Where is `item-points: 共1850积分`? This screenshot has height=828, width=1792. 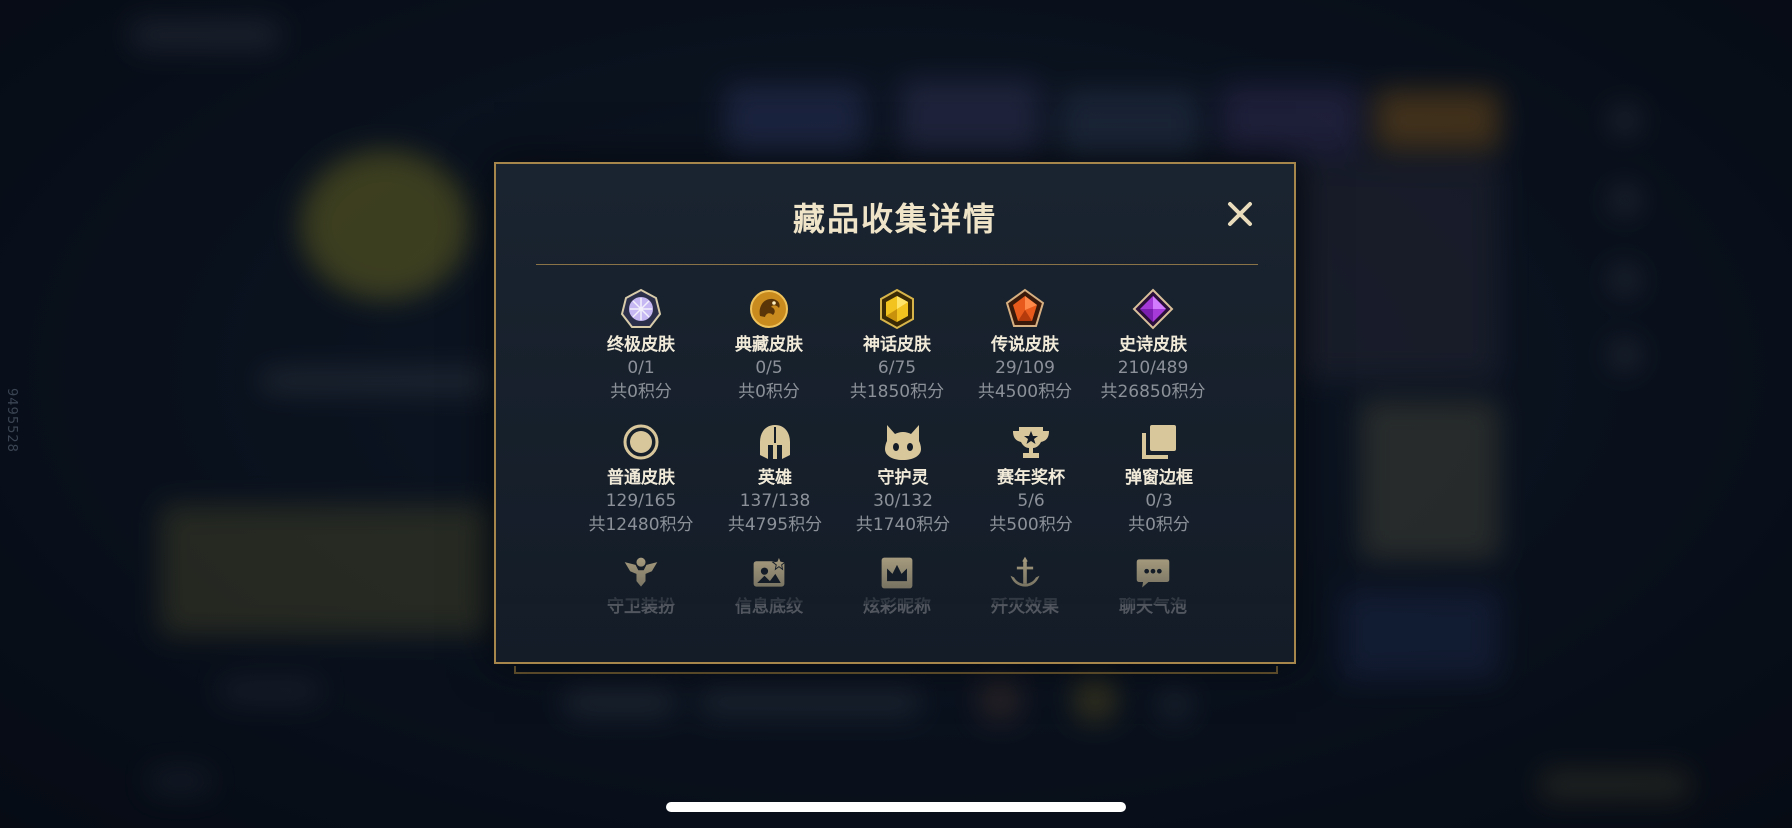 item-points: 共1850积分 is located at coordinates (897, 392).